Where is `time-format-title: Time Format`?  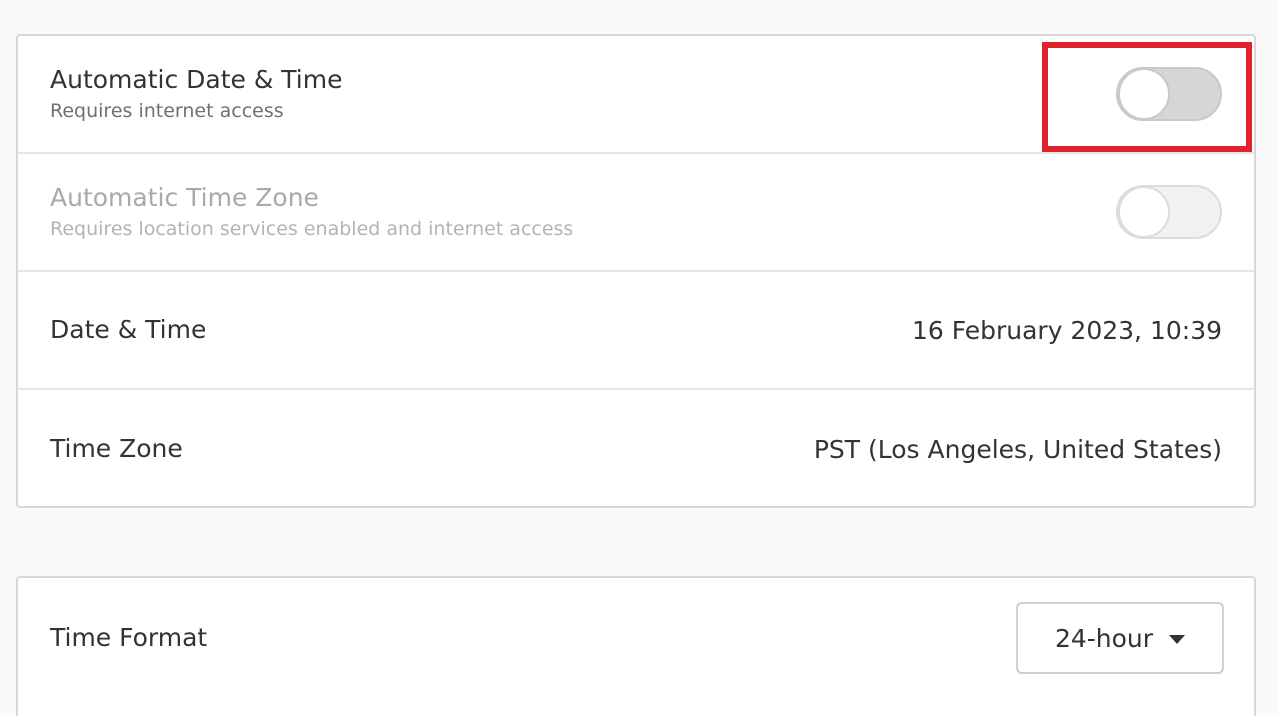
time-format-title: Time Format is located at coordinates (129, 637).